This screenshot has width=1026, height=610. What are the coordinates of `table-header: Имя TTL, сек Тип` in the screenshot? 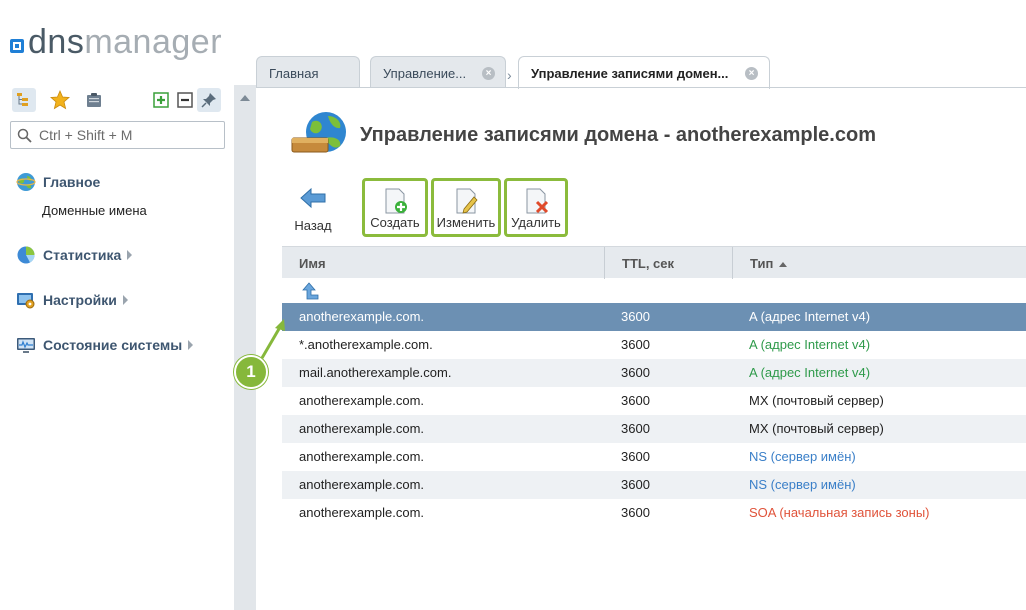 It's located at (654, 262).